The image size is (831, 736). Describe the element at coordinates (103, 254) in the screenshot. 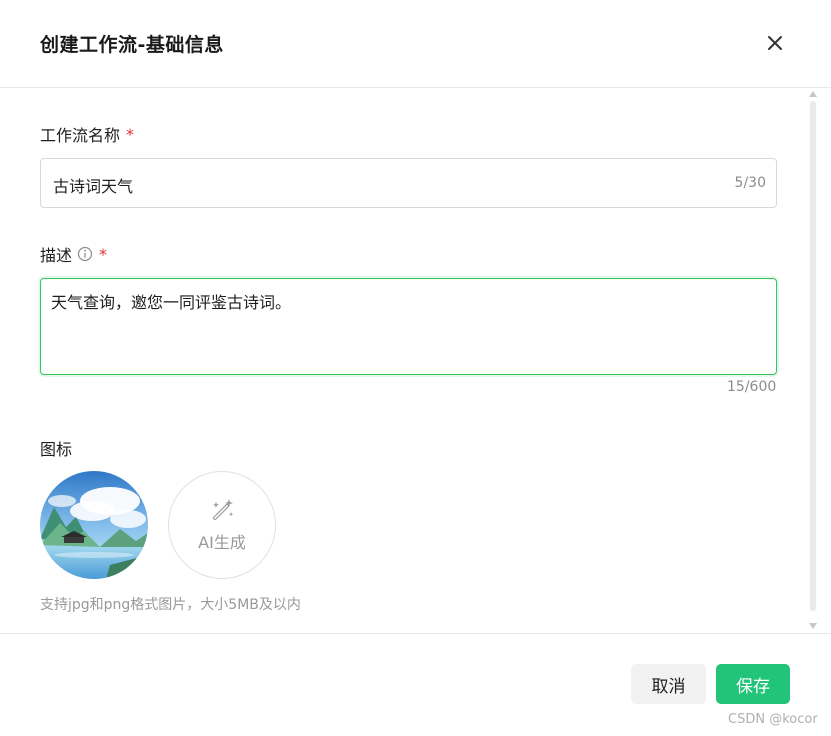

I see `description-required-mark: *` at that location.